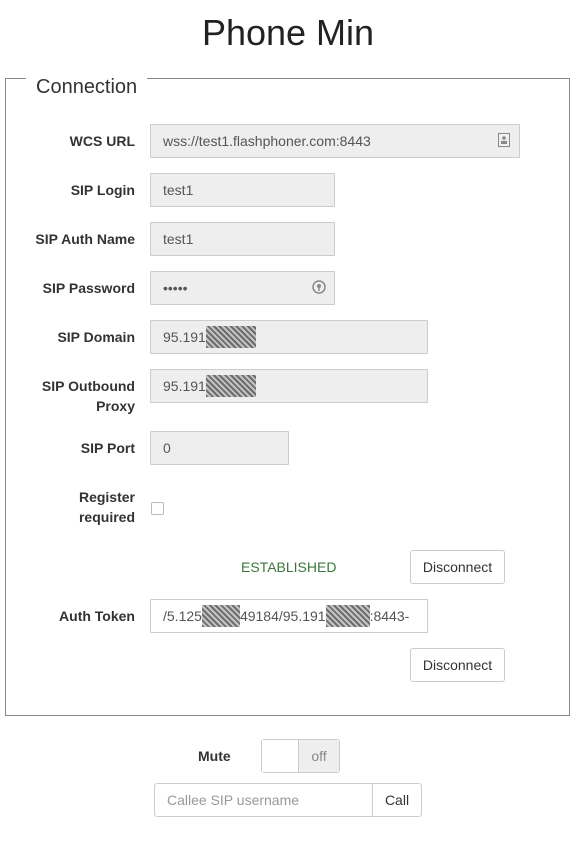  Describe the element at coordinates (88, 386) in the screenshot. I see `sip-outbound-proxy-label-line1: SIP Outbound` at that location.